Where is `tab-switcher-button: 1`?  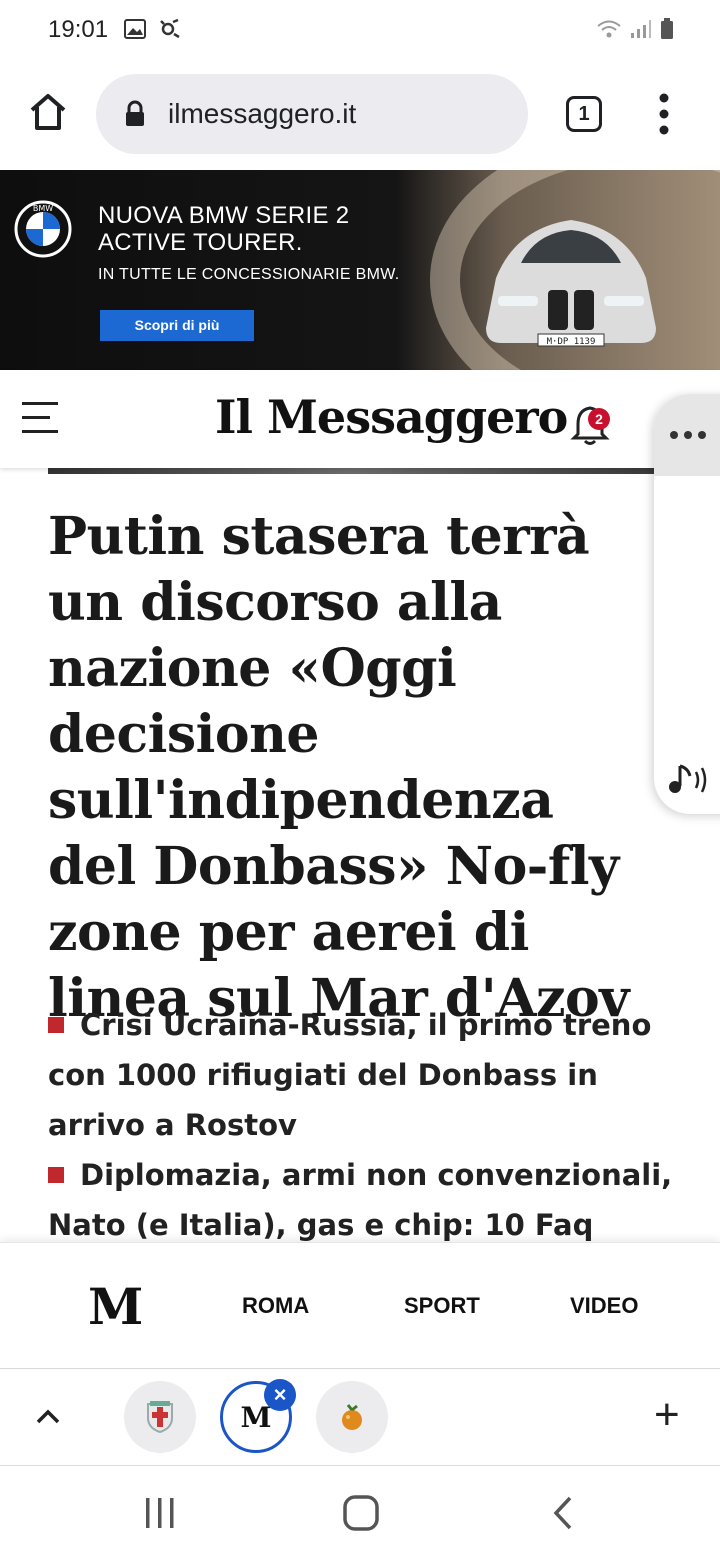 tab-switcher-button: 1 is located at coordinates (584, 114).